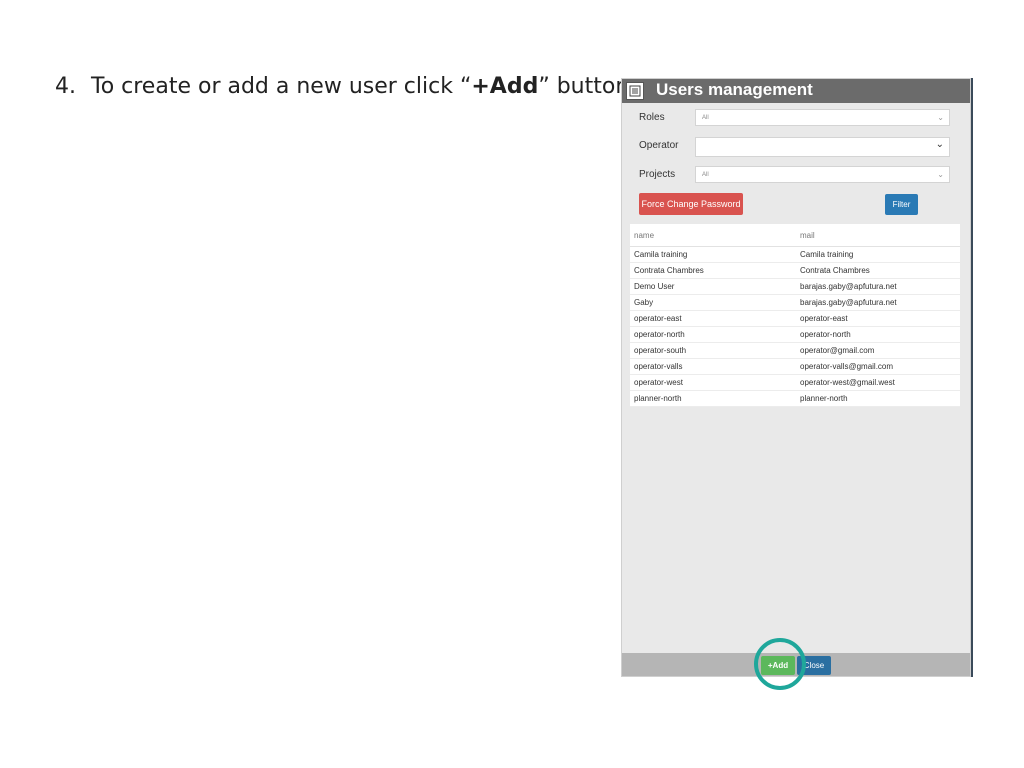 The image size is (1024, 768). I want to click on step-number: 4., so click(65, 86).